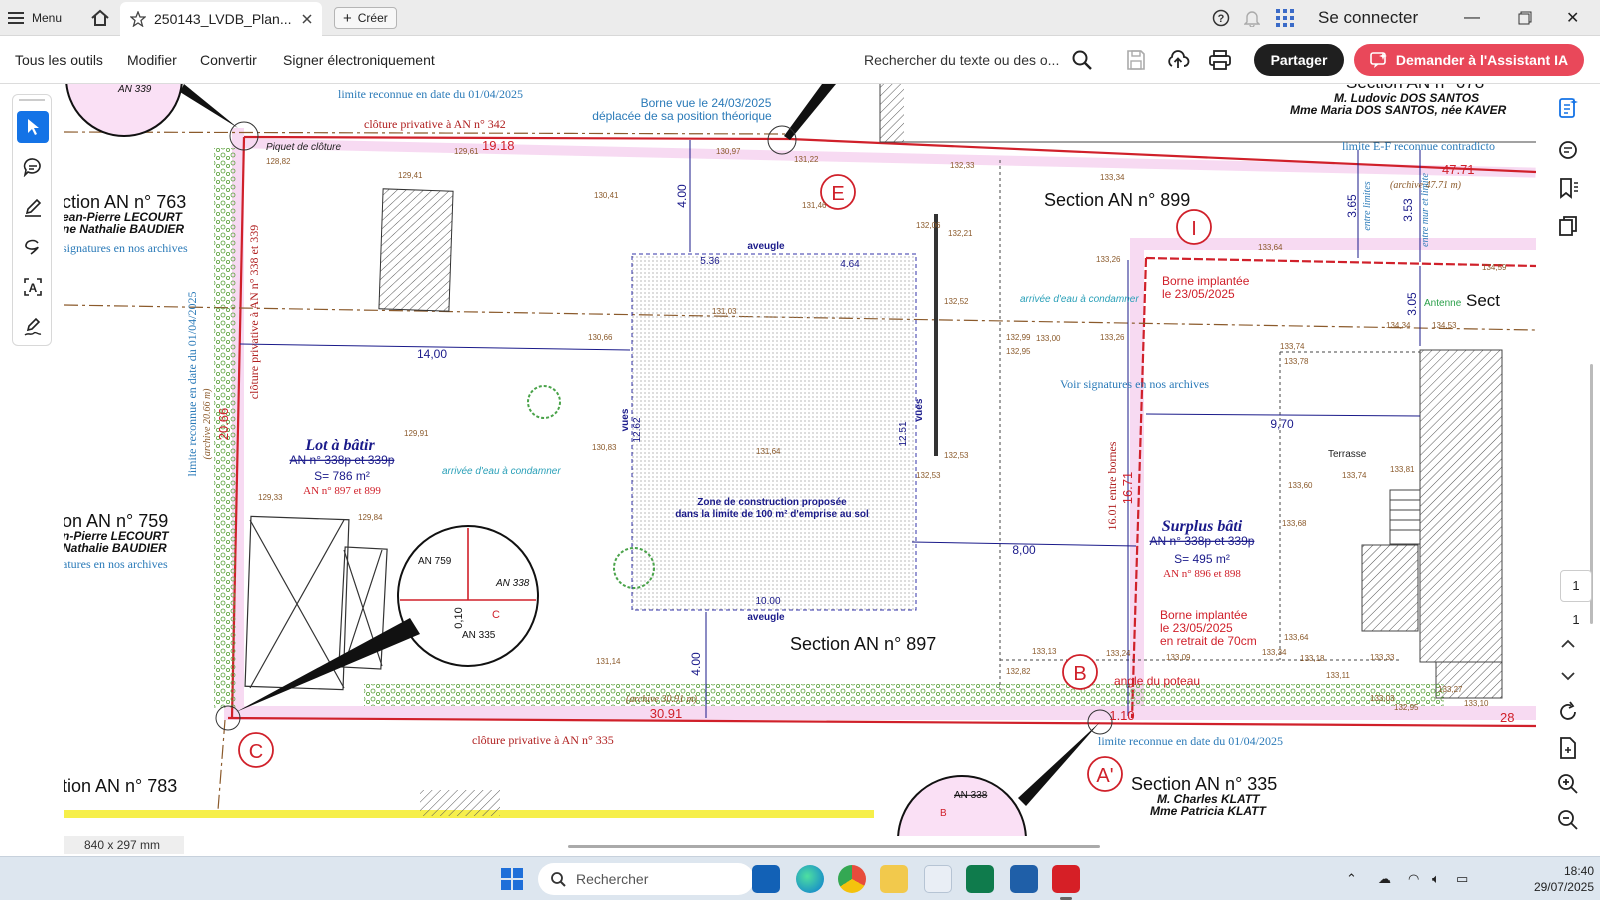  What do you see at coordinates (1494, 267) in the screenshot?
I see `spot-height-label: 134,59` at bounding box center [1494, 267].